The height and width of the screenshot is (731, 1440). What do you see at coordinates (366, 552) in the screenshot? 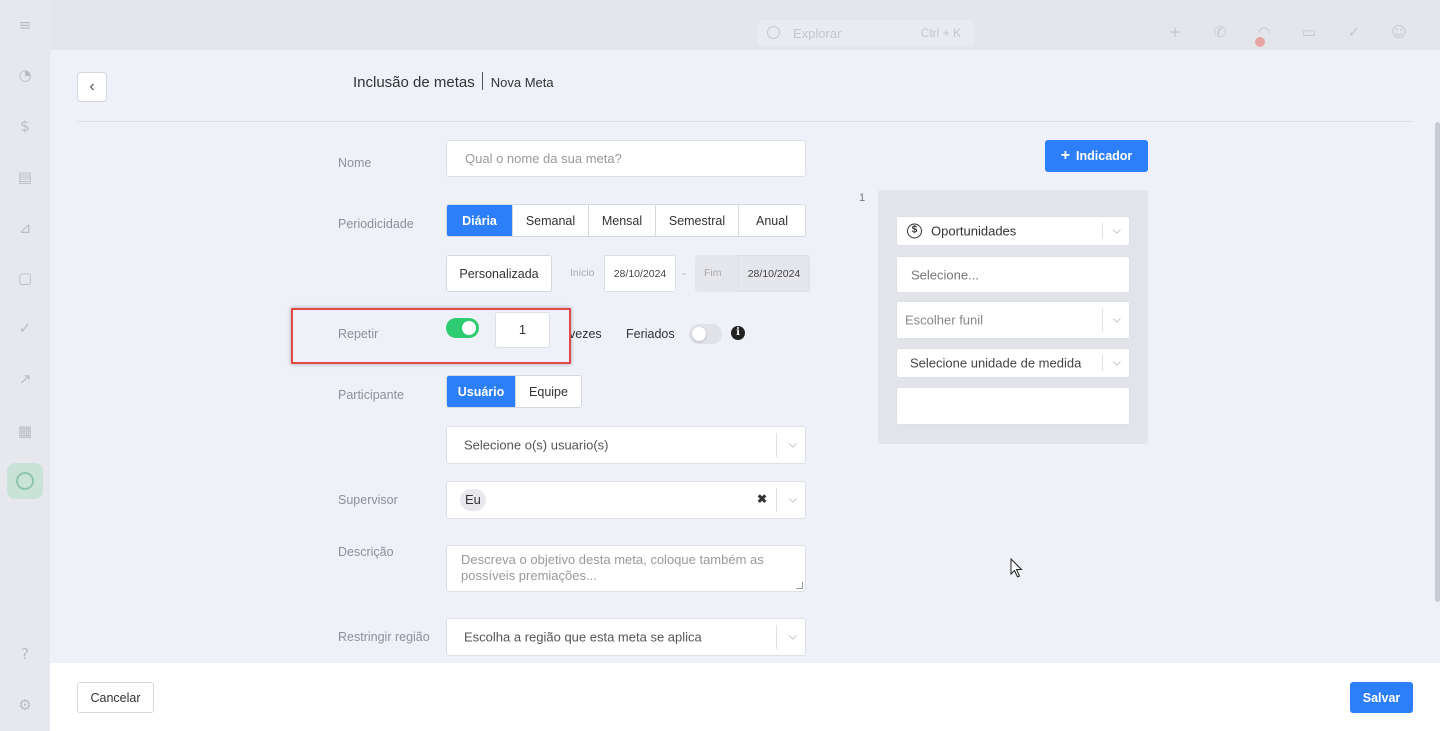
I see `descricao-label: Descrição` at bounding box center [366, 552].